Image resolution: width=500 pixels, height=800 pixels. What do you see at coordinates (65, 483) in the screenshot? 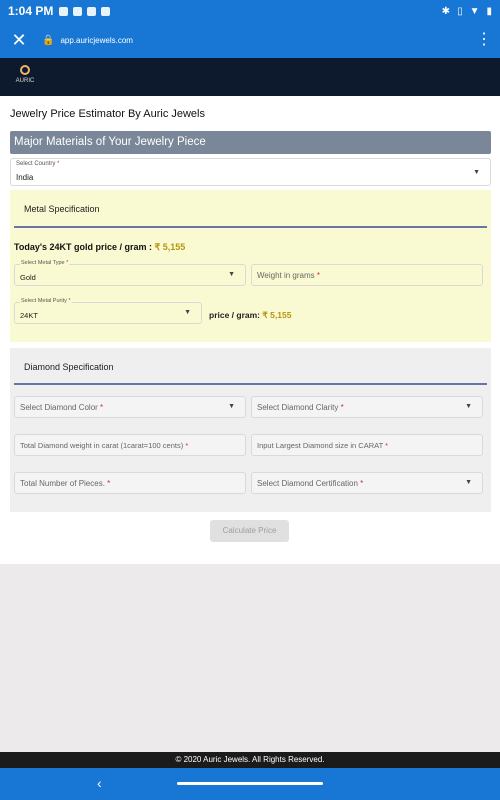
I see `pieces-placeholder: Total Number of Pieces. *` at bounding box center [65, 483].